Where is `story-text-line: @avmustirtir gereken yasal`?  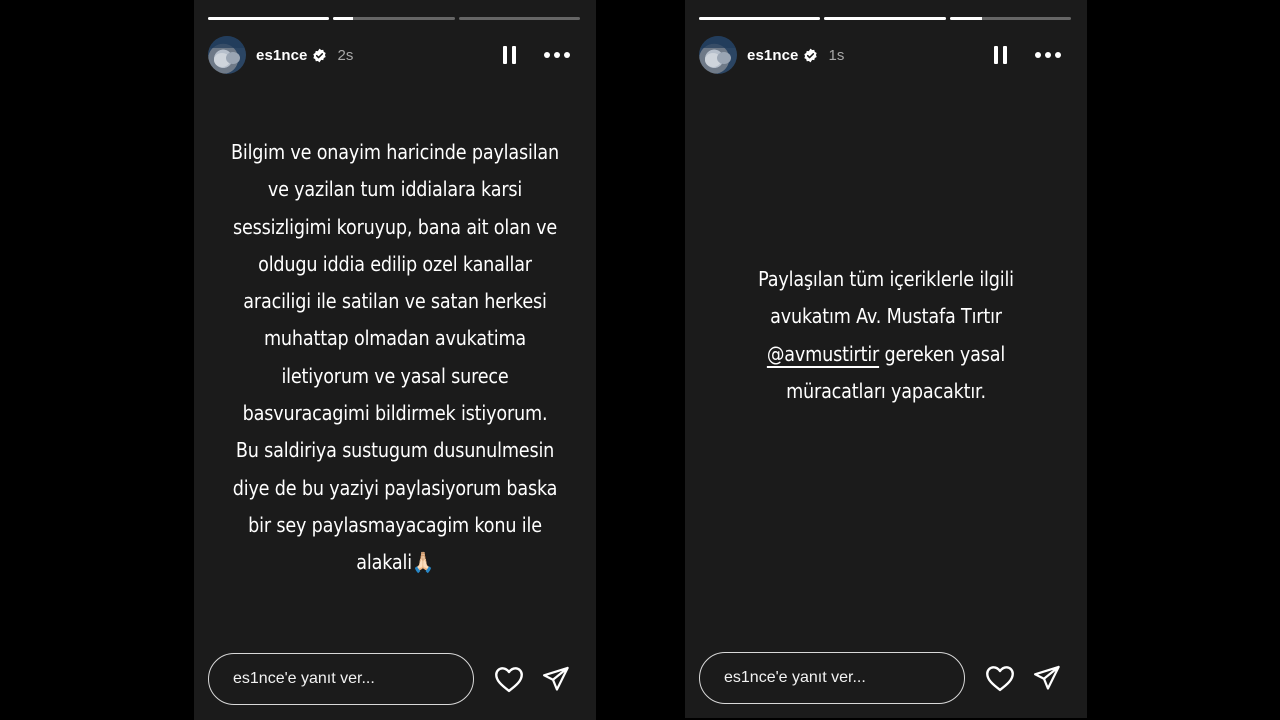 story-text-line: @avmustirtir gereken yasal is located at coordinates (886, 354).